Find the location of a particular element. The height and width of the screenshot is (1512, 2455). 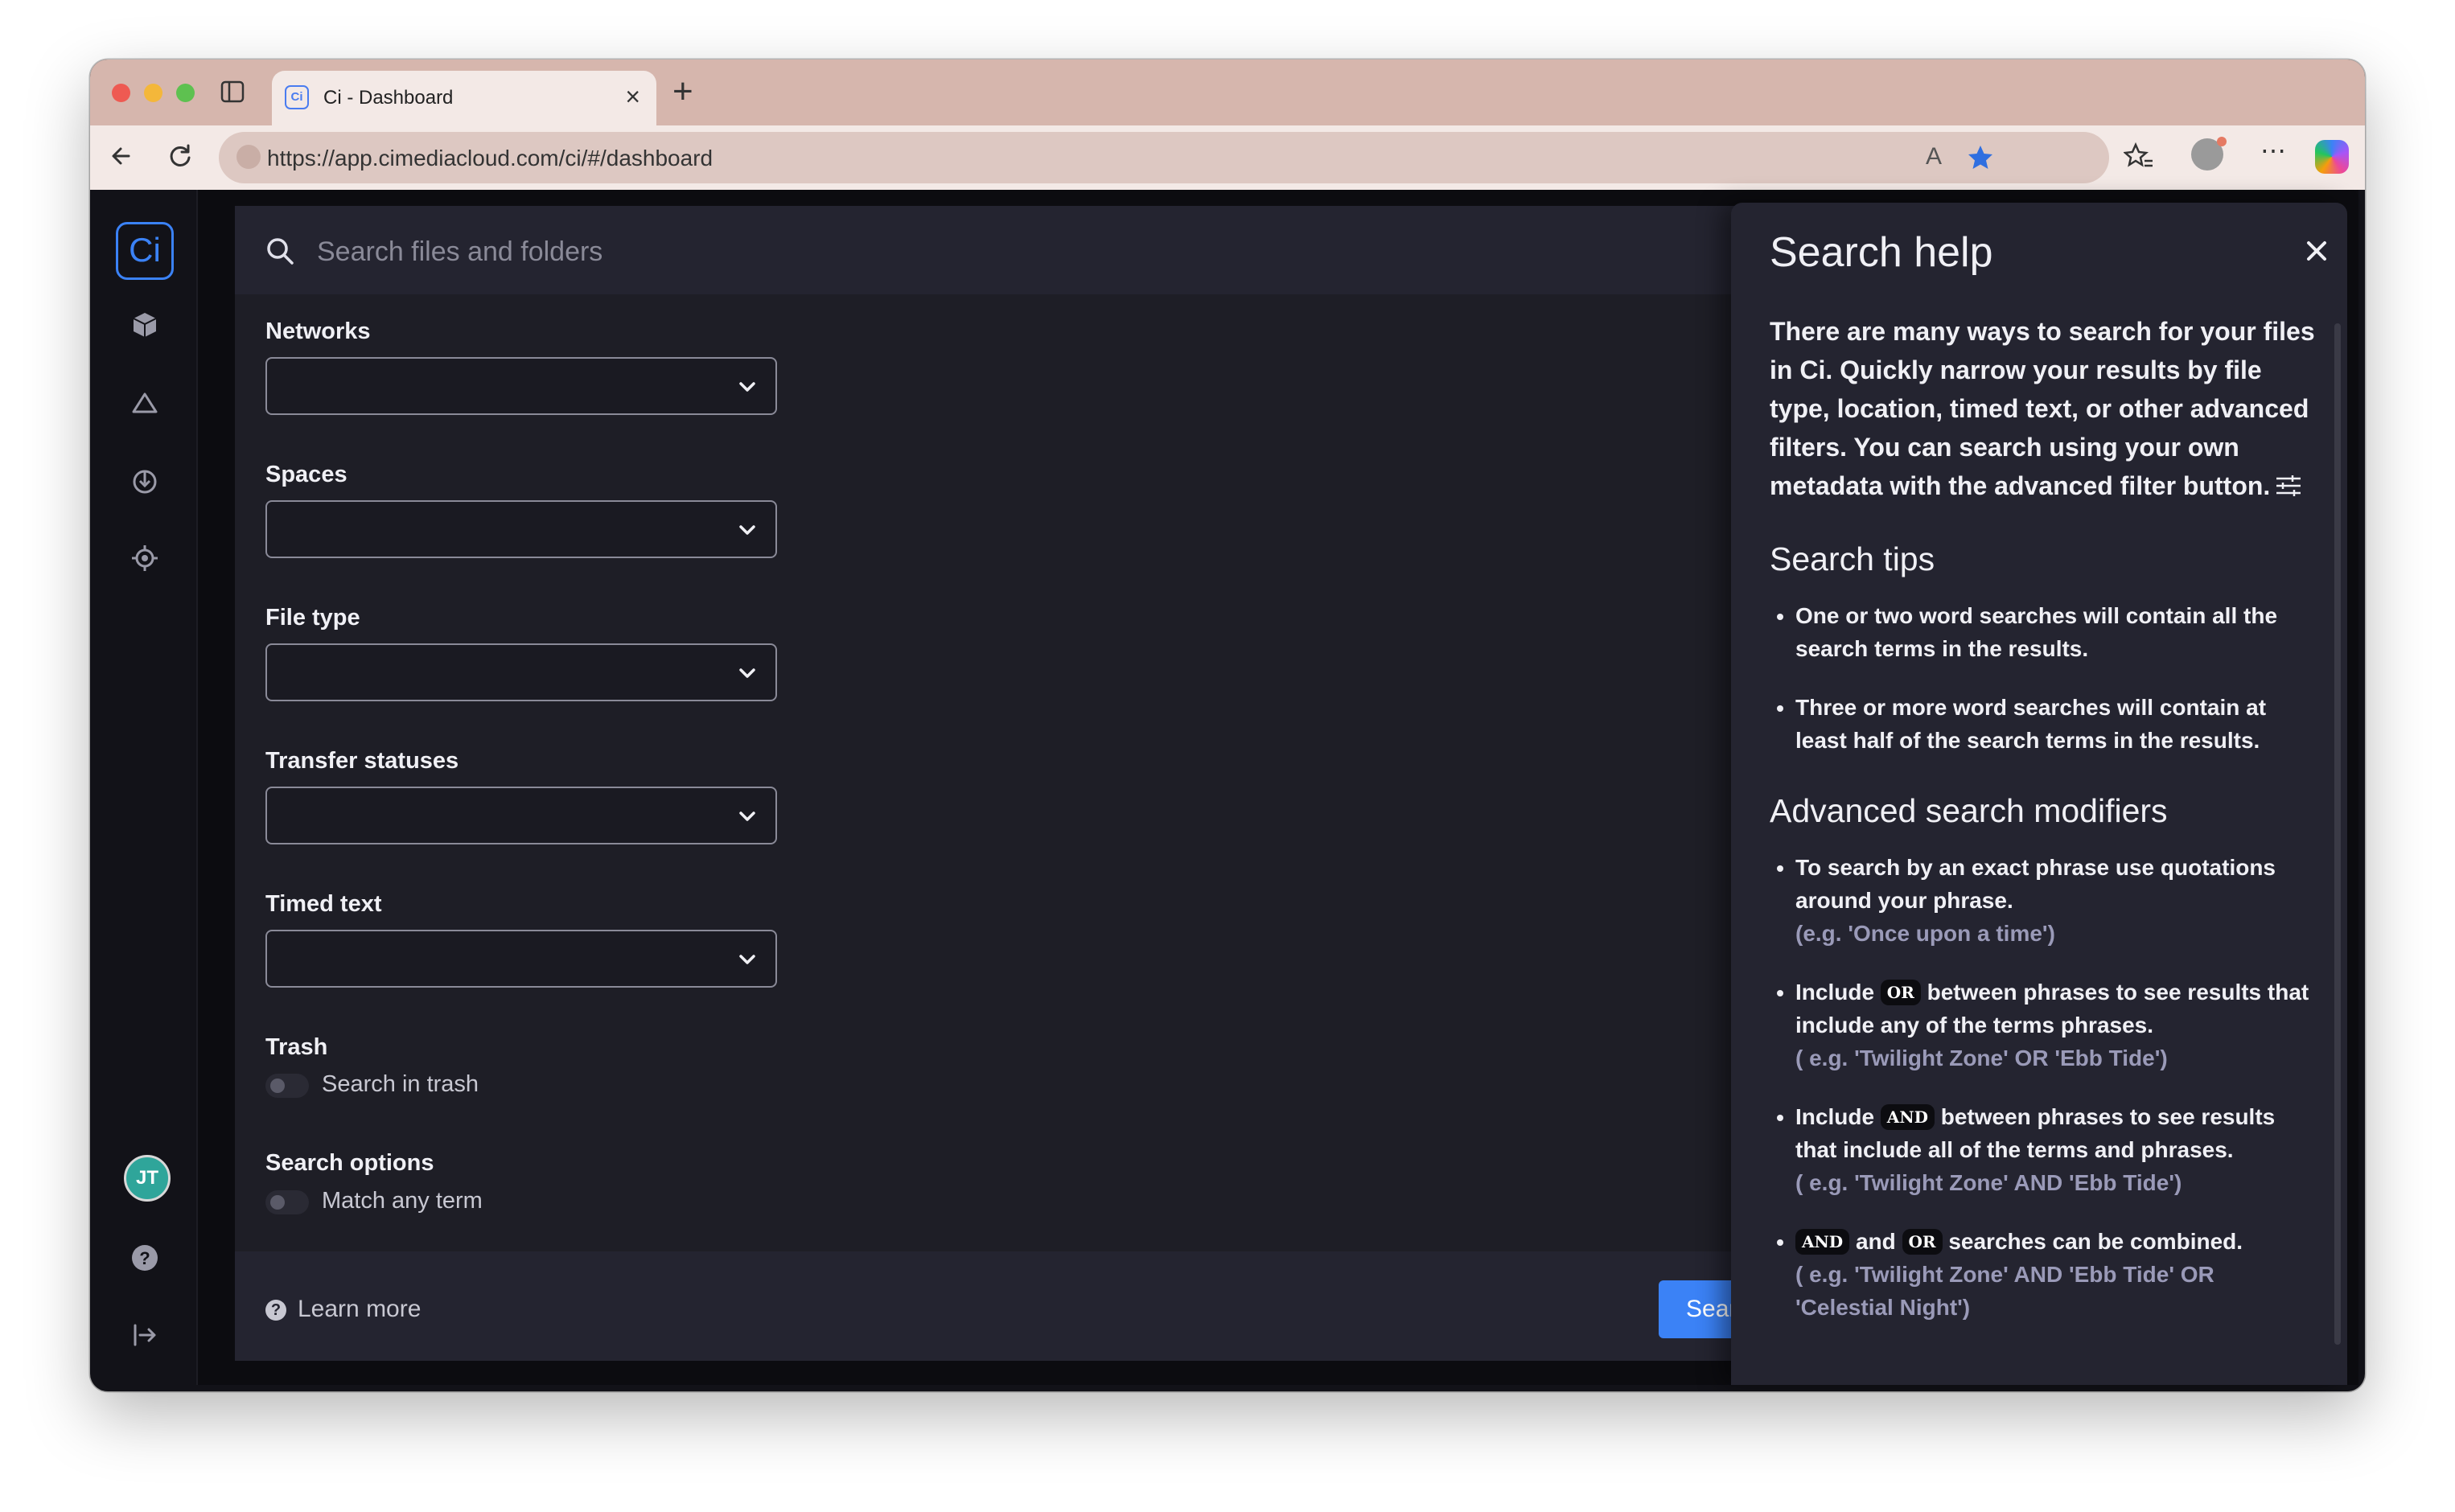

power-icon is located at coordinates (144, 481).